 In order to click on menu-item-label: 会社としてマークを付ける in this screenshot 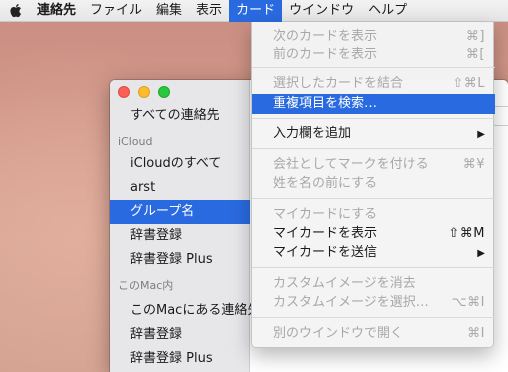, I will do `click(351, 164)`.